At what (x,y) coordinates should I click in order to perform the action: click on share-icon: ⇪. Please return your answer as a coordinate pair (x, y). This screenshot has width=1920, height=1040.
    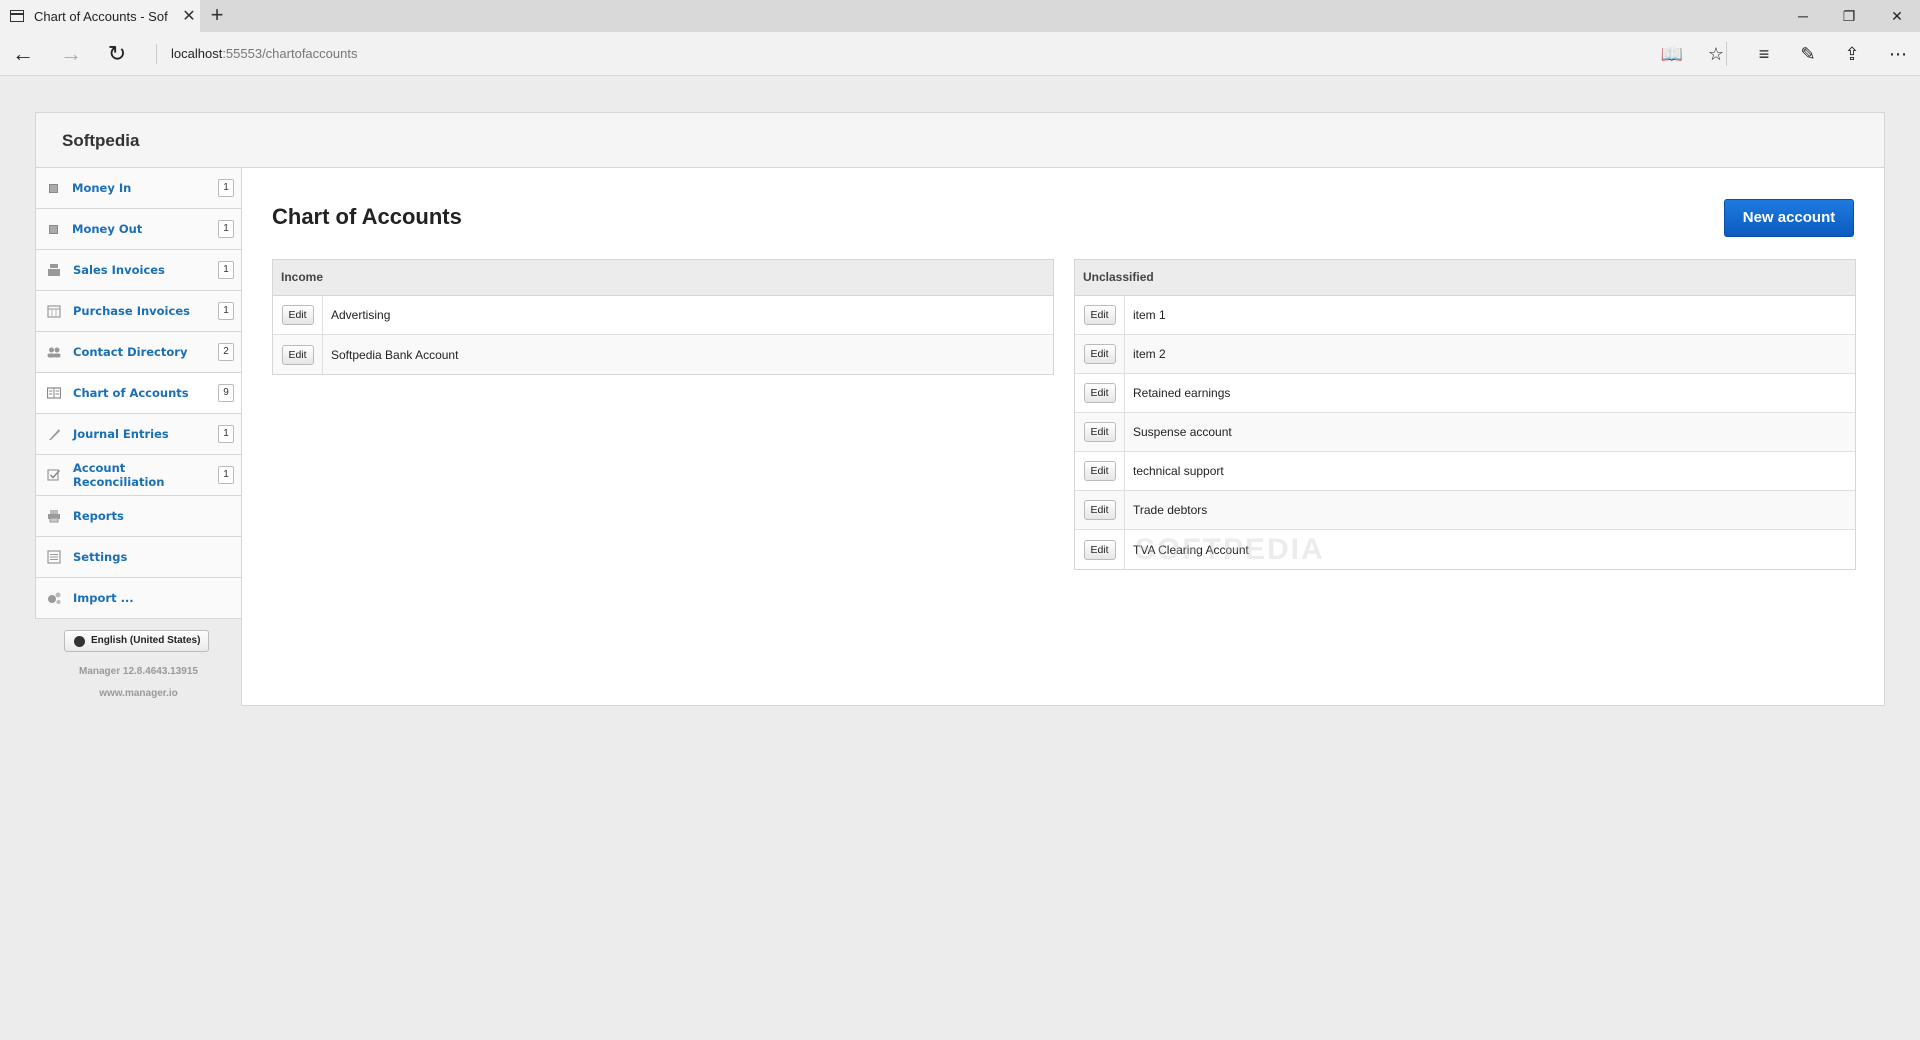
    Looking at the image, I should click on (1852, 54).